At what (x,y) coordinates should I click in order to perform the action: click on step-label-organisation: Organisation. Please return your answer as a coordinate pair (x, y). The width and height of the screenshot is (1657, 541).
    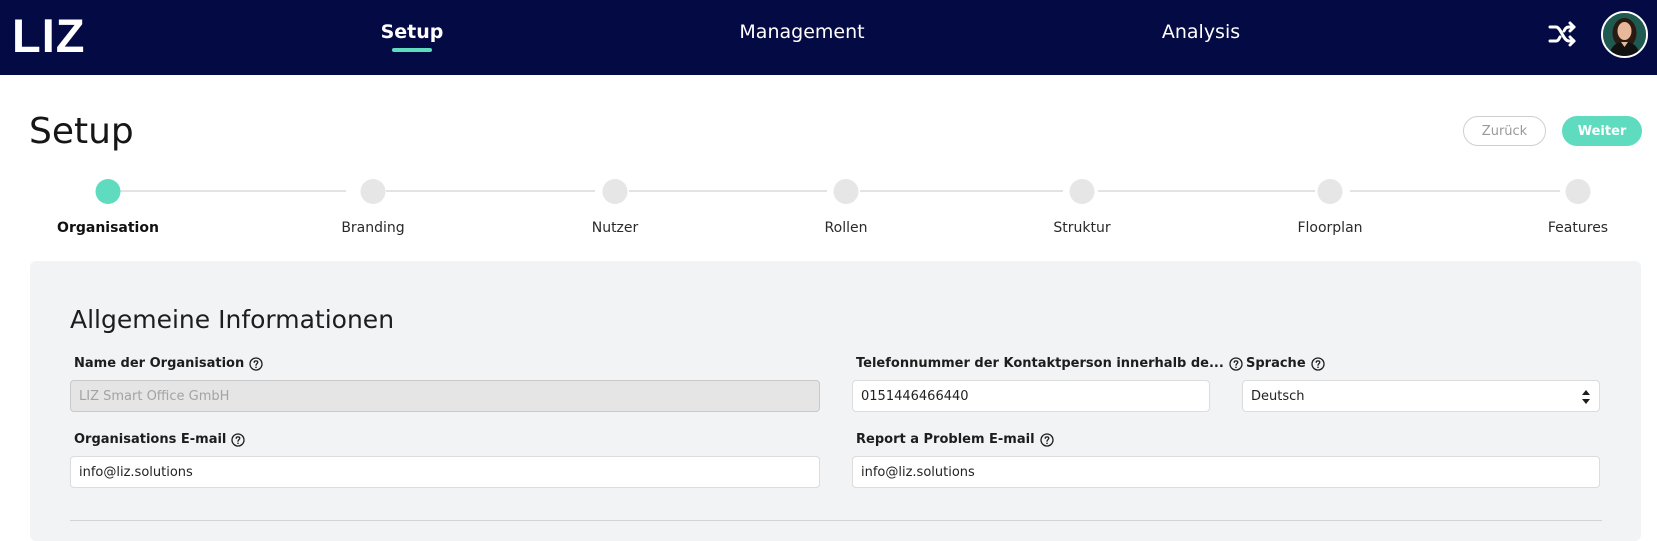
    Looking at the image, I should click on (108, 228).